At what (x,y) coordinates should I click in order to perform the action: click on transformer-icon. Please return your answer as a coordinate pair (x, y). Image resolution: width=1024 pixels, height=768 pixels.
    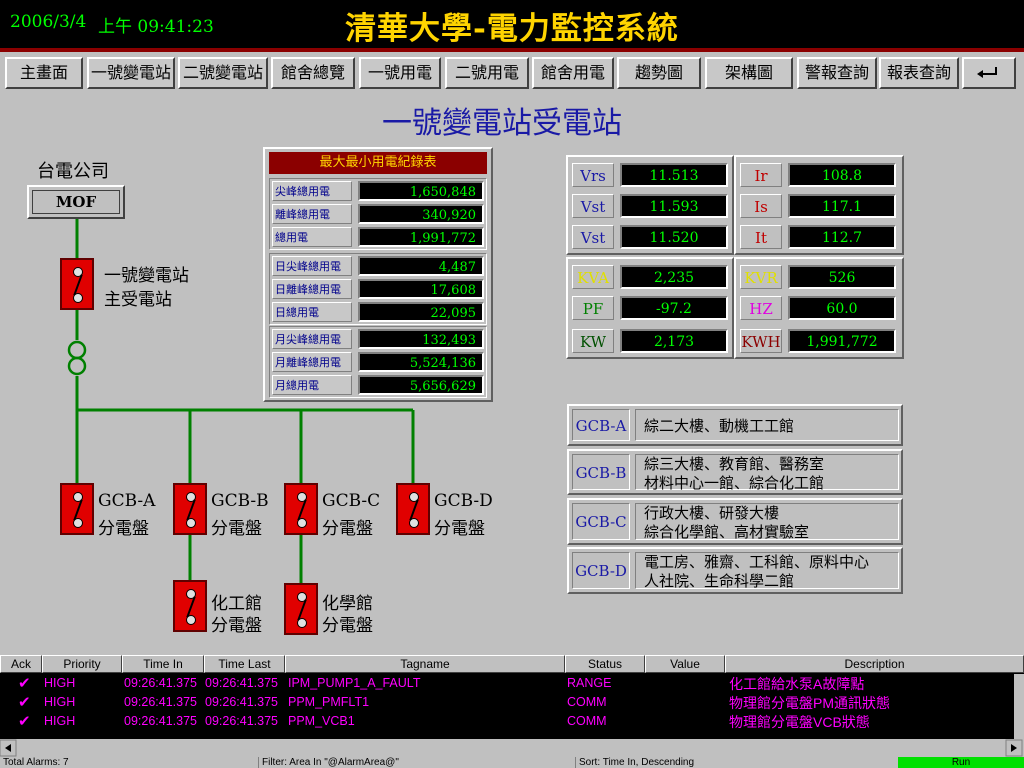
    Looking at the image, I should click on (77, 358).